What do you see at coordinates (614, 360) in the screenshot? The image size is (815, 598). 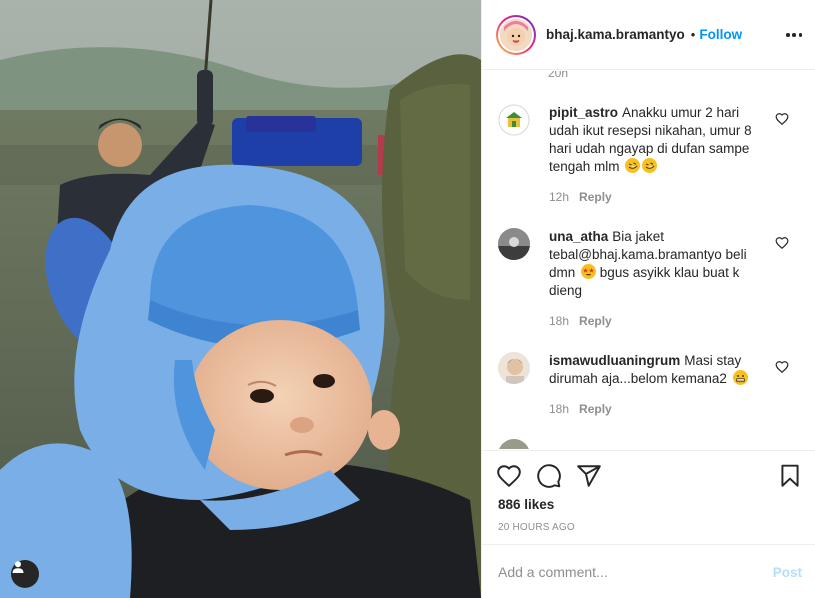 I see `comment-username: ismawudluaningrum` at bounding box center [614, 360].